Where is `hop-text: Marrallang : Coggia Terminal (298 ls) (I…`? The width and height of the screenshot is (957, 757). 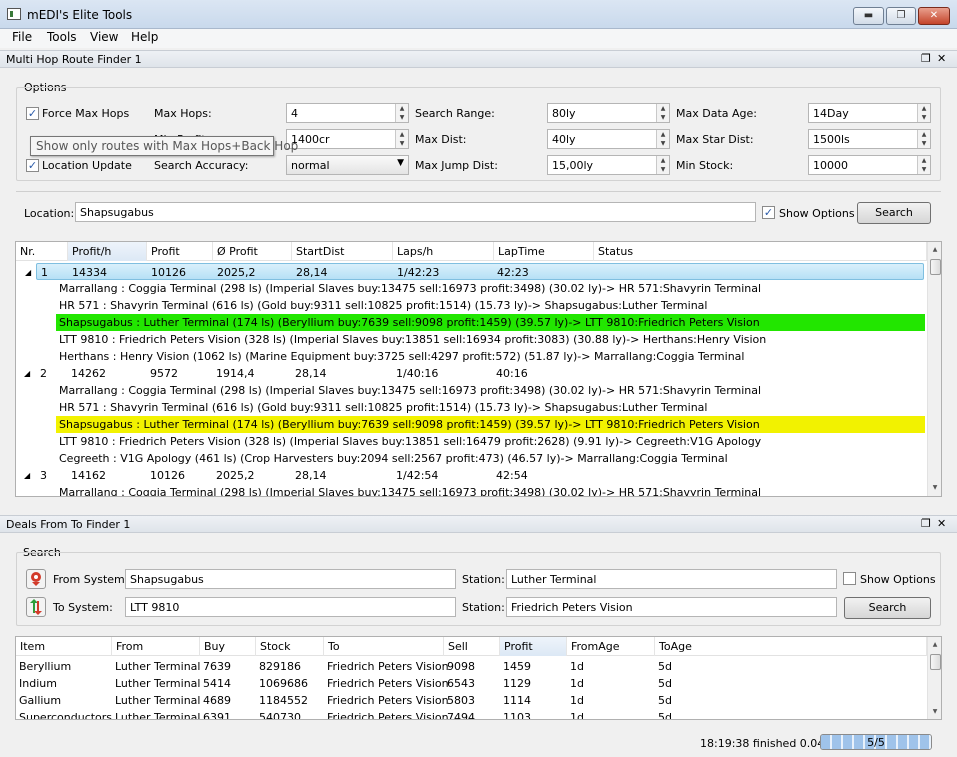 hop-text: Marrallang : Coggia Terminal (298 ls) (I… is located at coordinates (410, 288).